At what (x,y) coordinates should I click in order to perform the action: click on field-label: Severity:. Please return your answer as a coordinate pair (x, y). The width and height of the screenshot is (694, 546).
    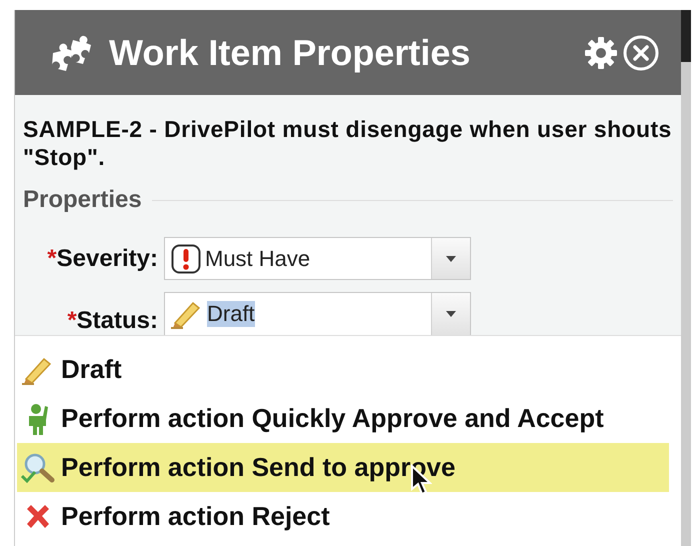
    Looking at the image, I should click on (107, 258).